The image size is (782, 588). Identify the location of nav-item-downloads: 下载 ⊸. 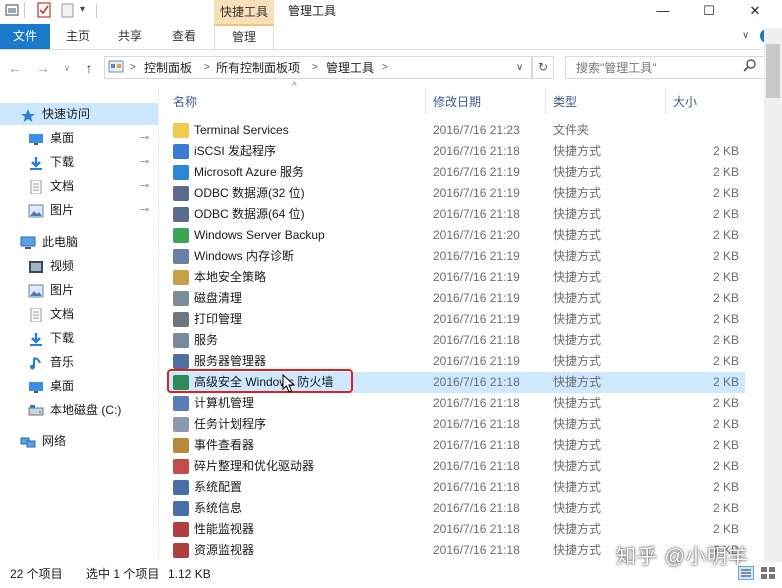
(79, 162).